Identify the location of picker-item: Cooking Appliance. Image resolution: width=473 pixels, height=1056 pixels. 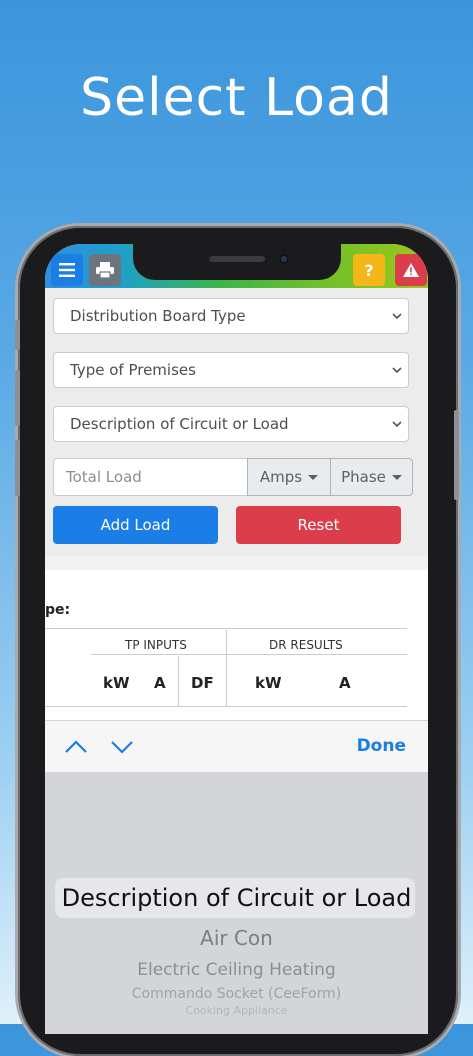
(236, 1010).